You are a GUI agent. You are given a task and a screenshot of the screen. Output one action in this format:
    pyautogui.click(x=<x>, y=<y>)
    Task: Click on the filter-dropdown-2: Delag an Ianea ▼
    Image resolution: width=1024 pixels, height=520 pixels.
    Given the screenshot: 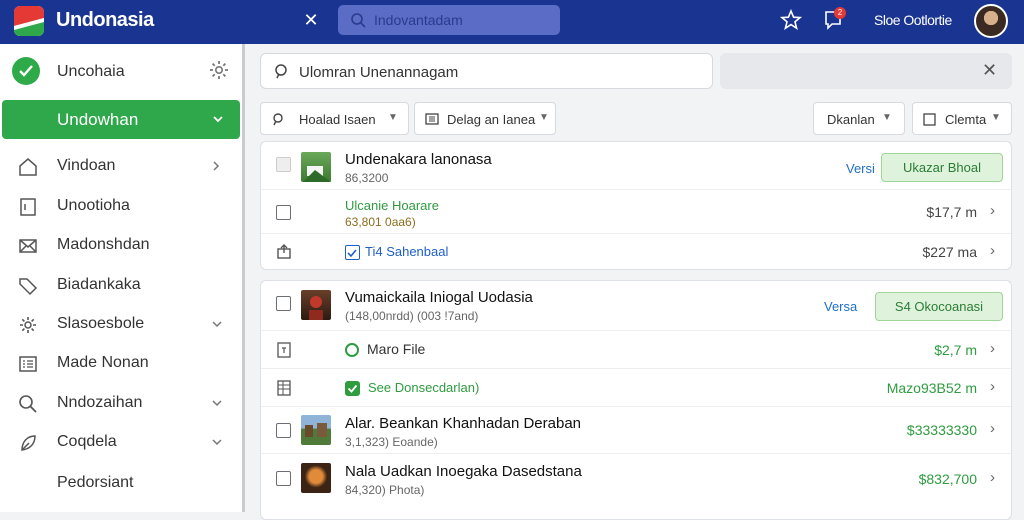 What is the action you would take?
    pyautogui.click(x=485, y=118)
    